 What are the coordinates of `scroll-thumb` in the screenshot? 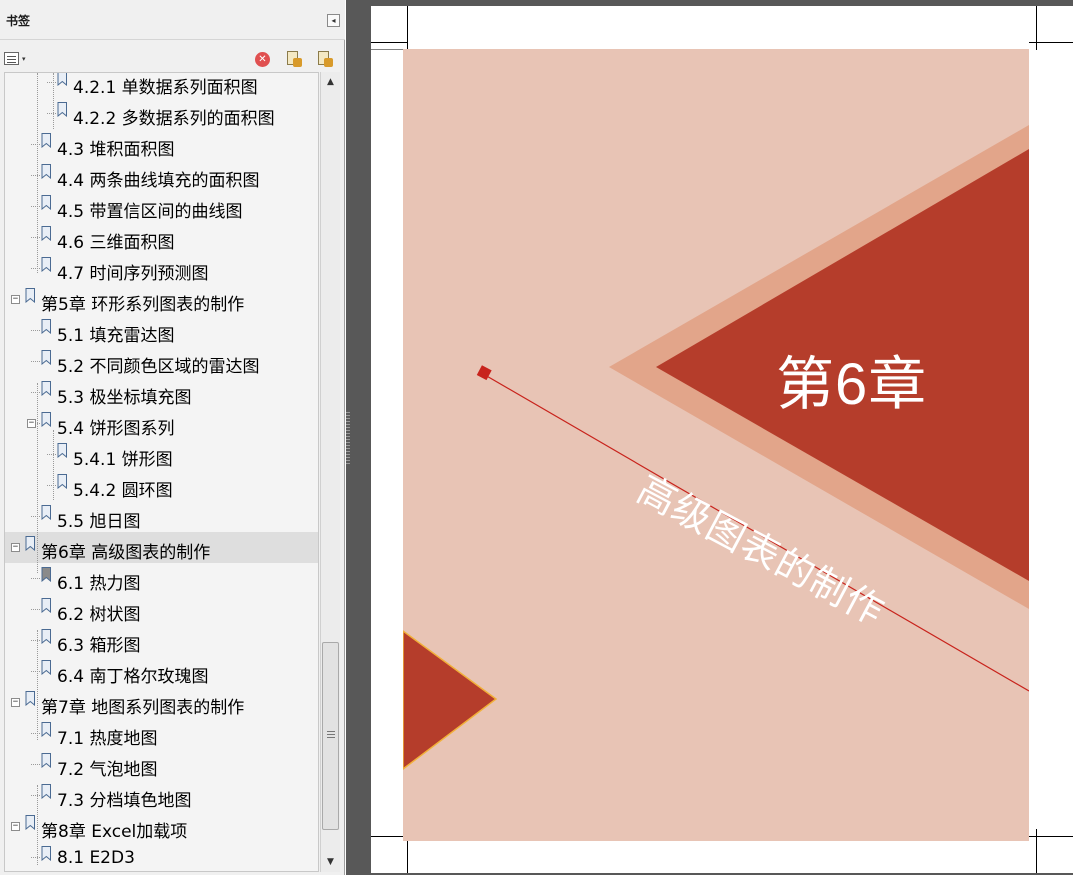 It's located at (330, 736).